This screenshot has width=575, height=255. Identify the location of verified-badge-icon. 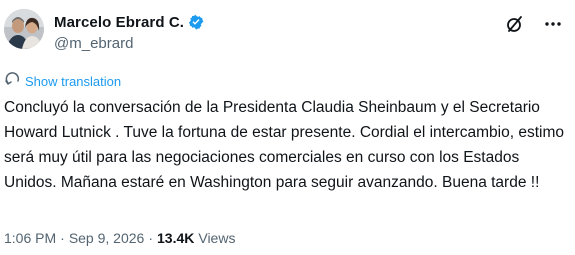
(196, 22).